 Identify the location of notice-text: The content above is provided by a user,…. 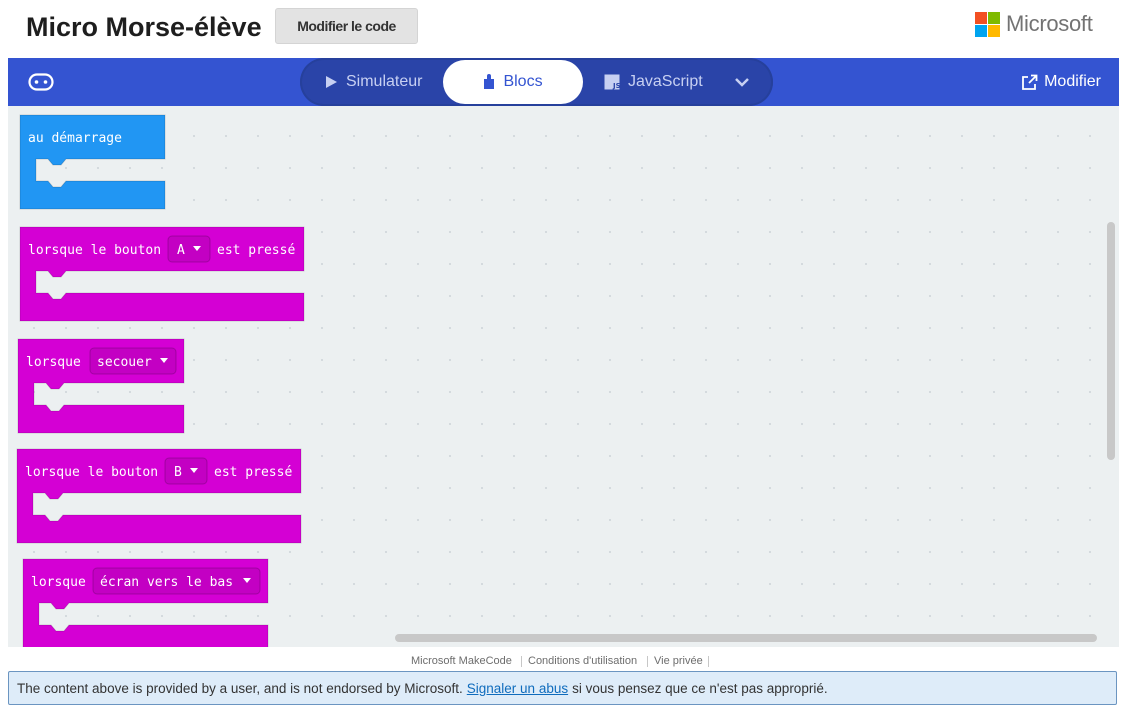
(240, 688).